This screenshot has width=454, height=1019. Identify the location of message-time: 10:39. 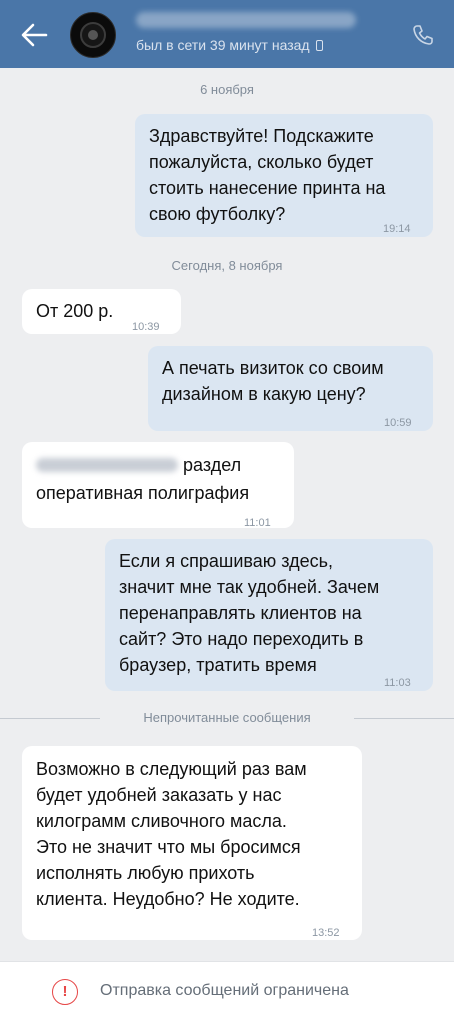
(146, 327).